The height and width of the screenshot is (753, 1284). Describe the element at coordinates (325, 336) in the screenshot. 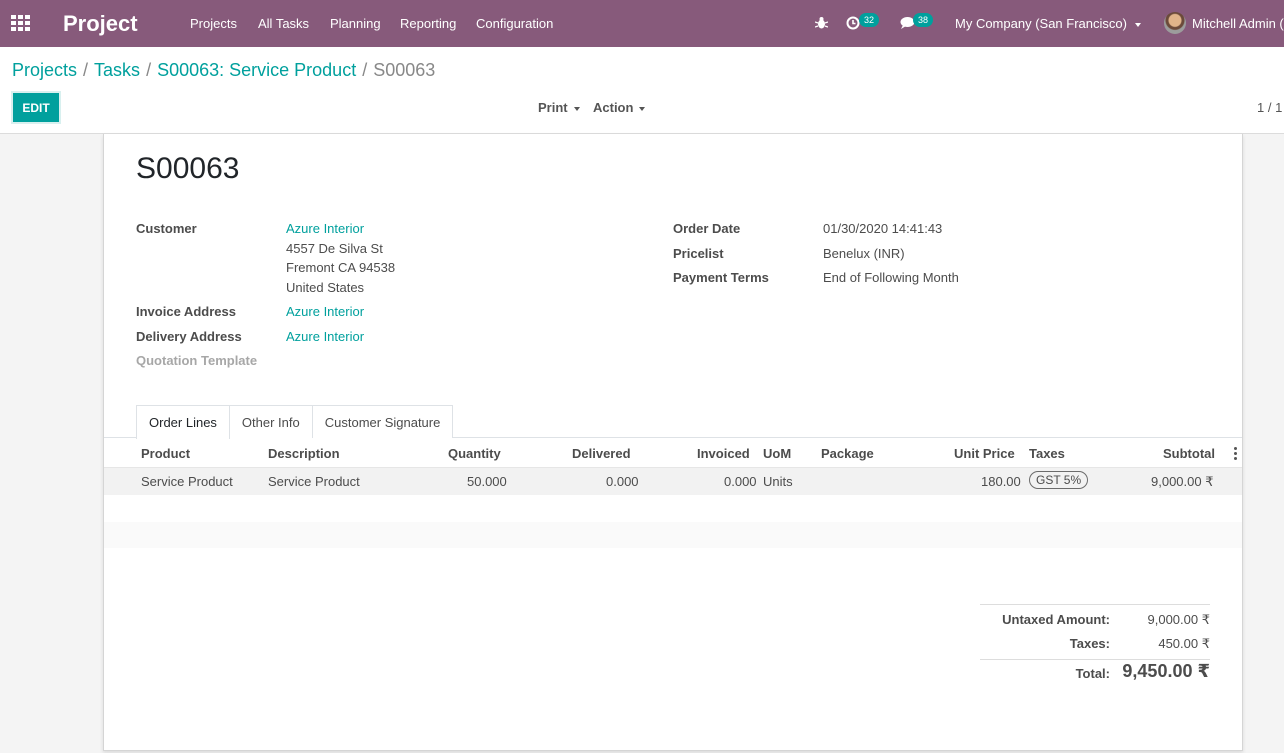

I see `delivery-address-link: Azure Interior` at that location.